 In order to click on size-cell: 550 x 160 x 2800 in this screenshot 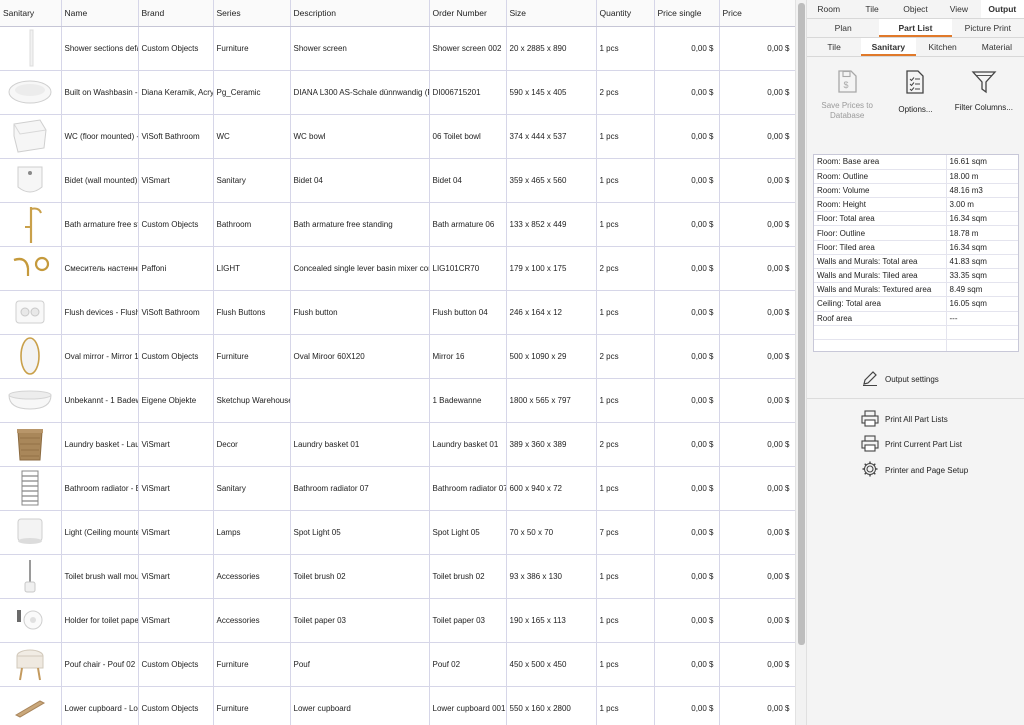, I will do `click(551, 705)`.